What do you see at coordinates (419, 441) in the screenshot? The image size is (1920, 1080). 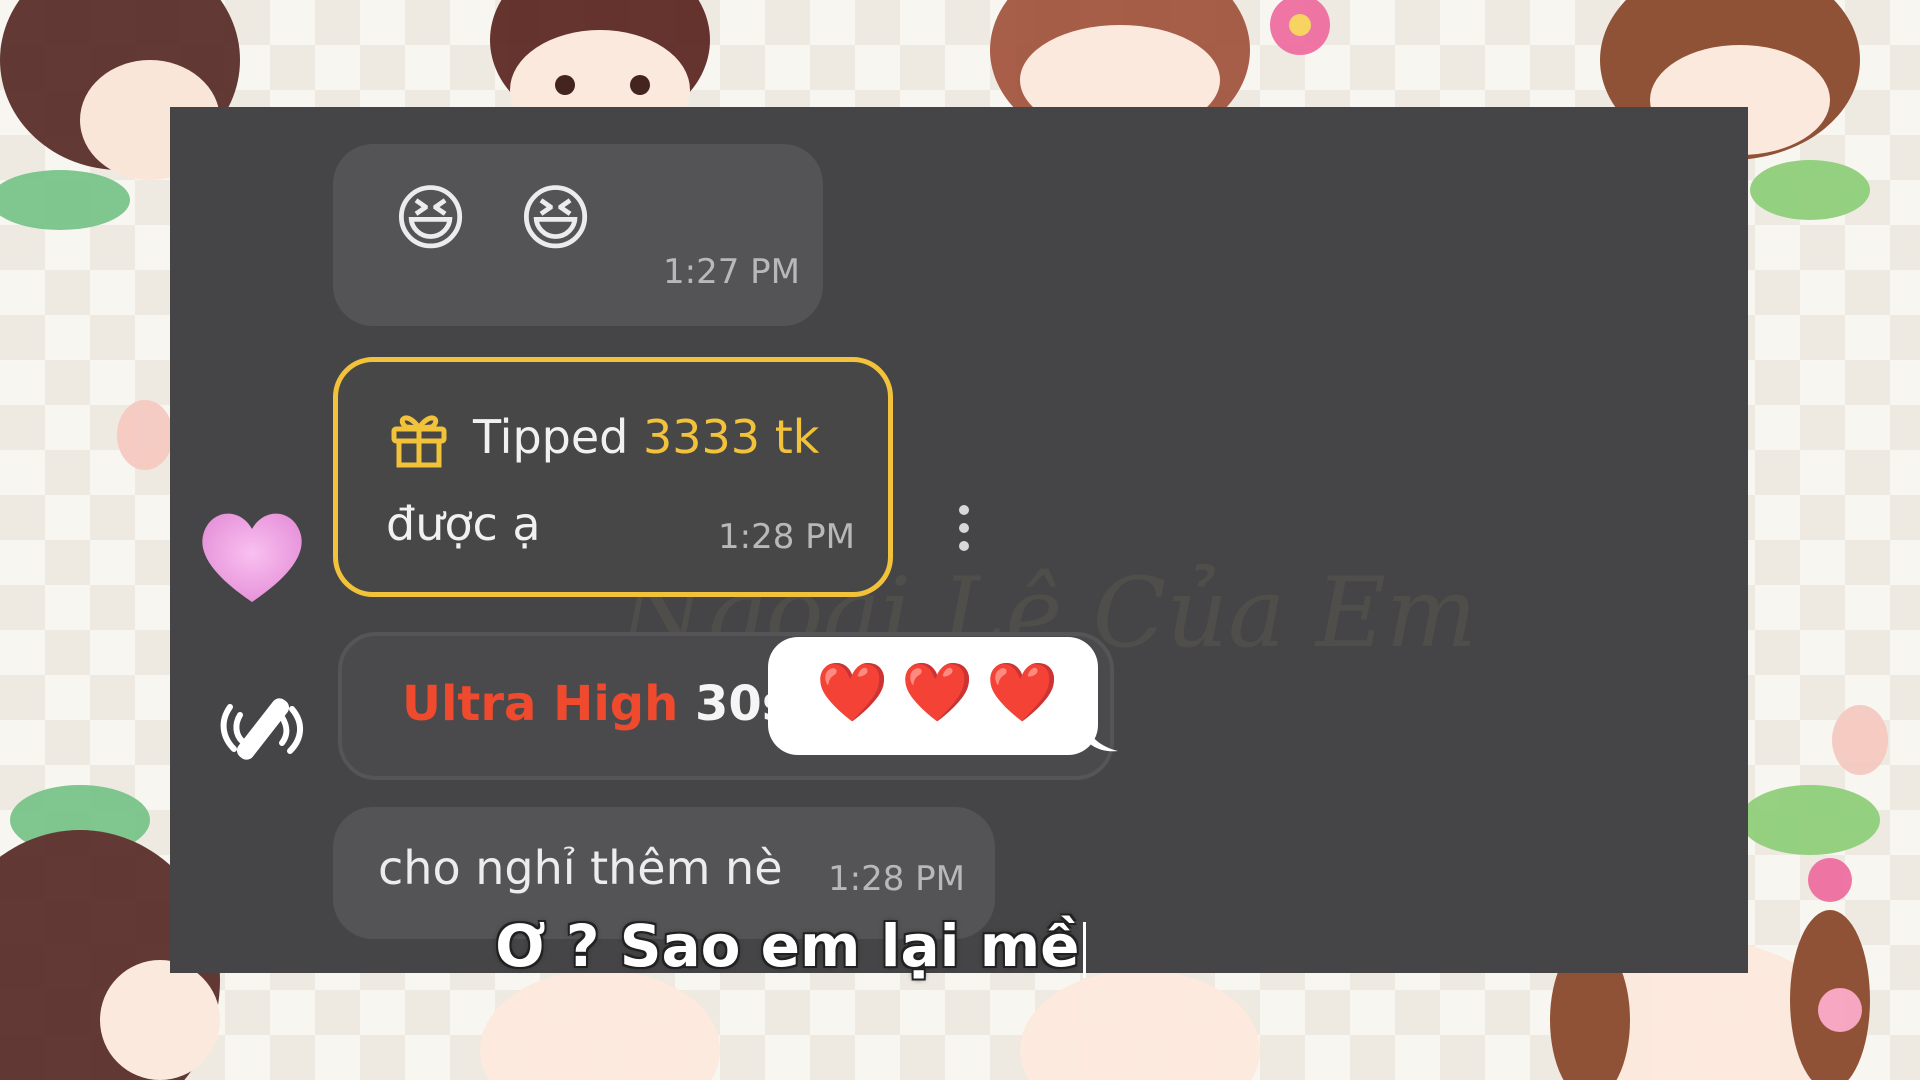 I see `gift-icon` at bounding box center [419, 441].